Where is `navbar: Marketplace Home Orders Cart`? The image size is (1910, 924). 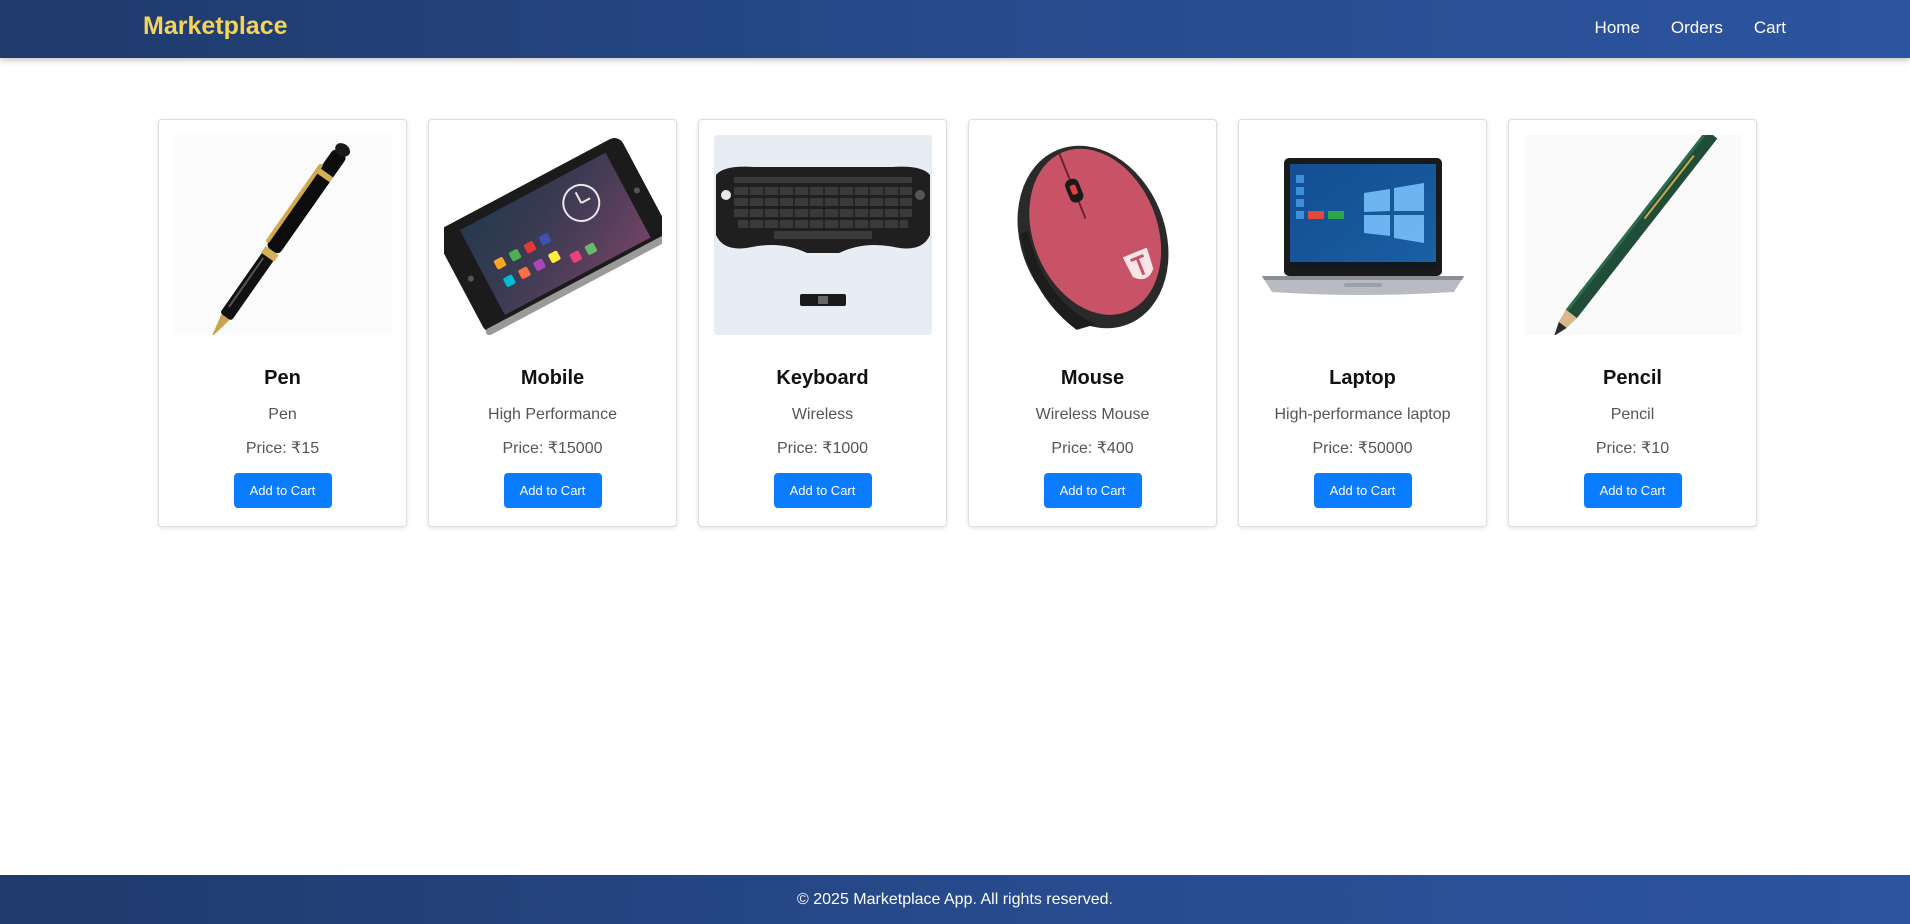 navbar: Marketplace Home Orders Cart is located at coordinates (955, 29).